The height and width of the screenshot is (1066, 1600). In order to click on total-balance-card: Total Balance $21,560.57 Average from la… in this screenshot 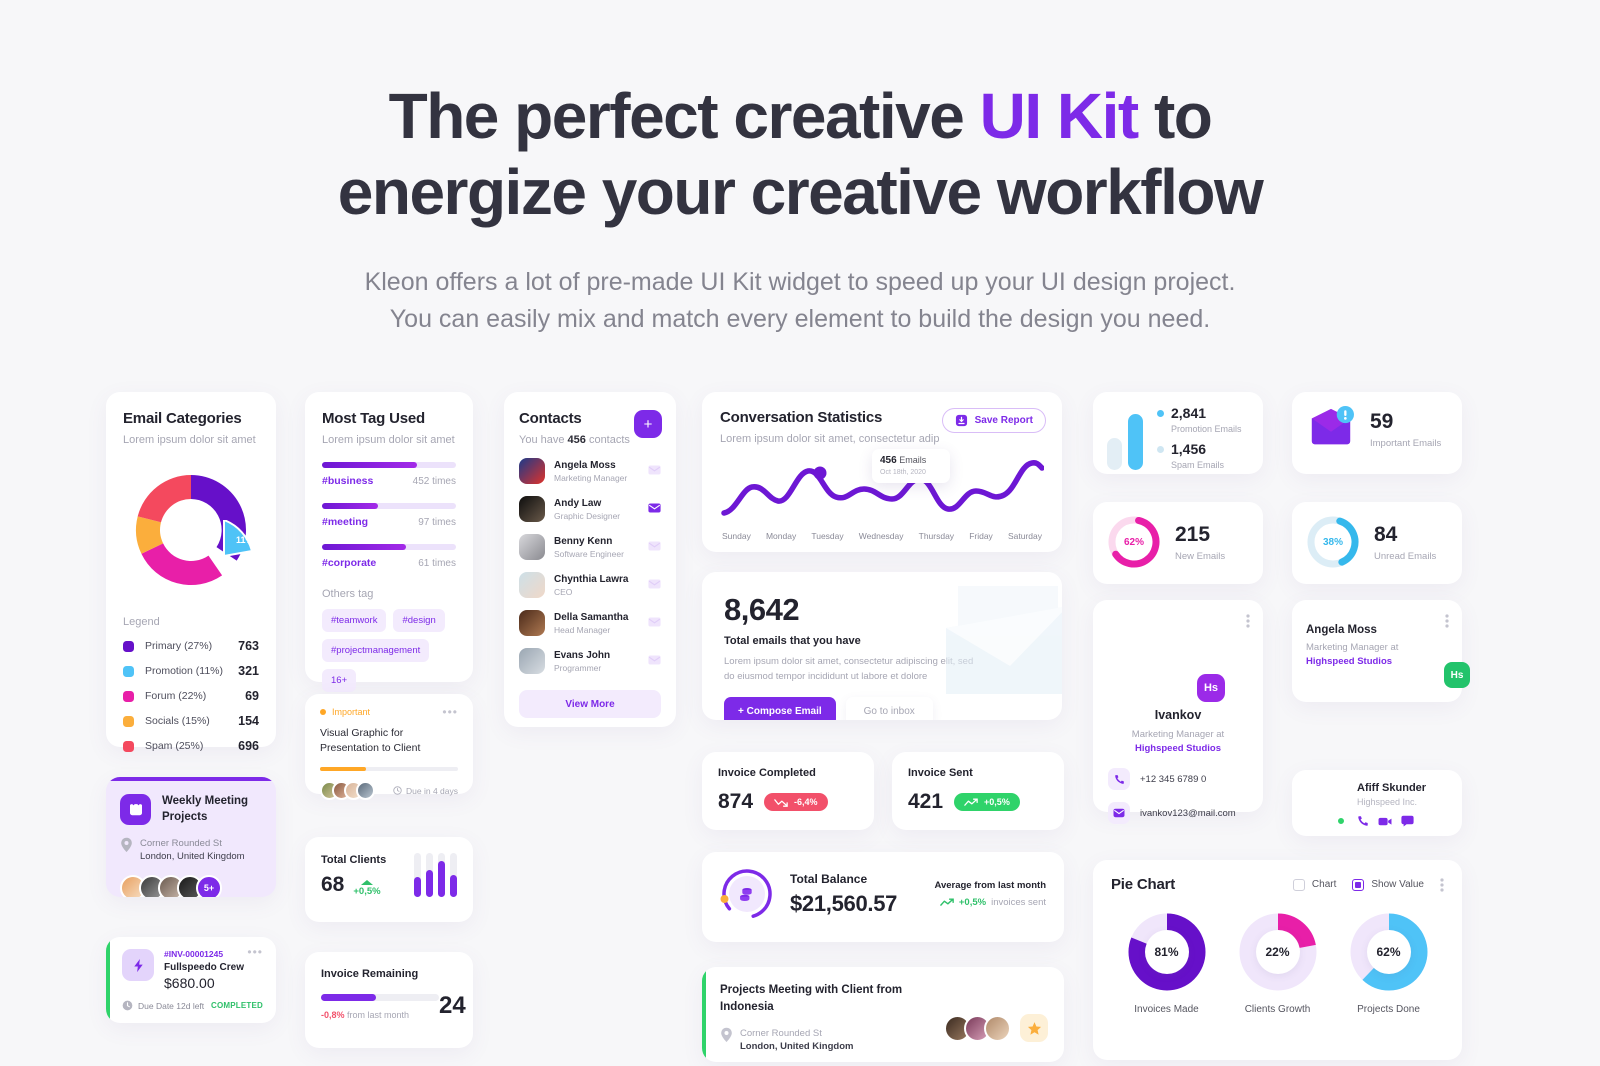, I will do `click(883, 897)`.